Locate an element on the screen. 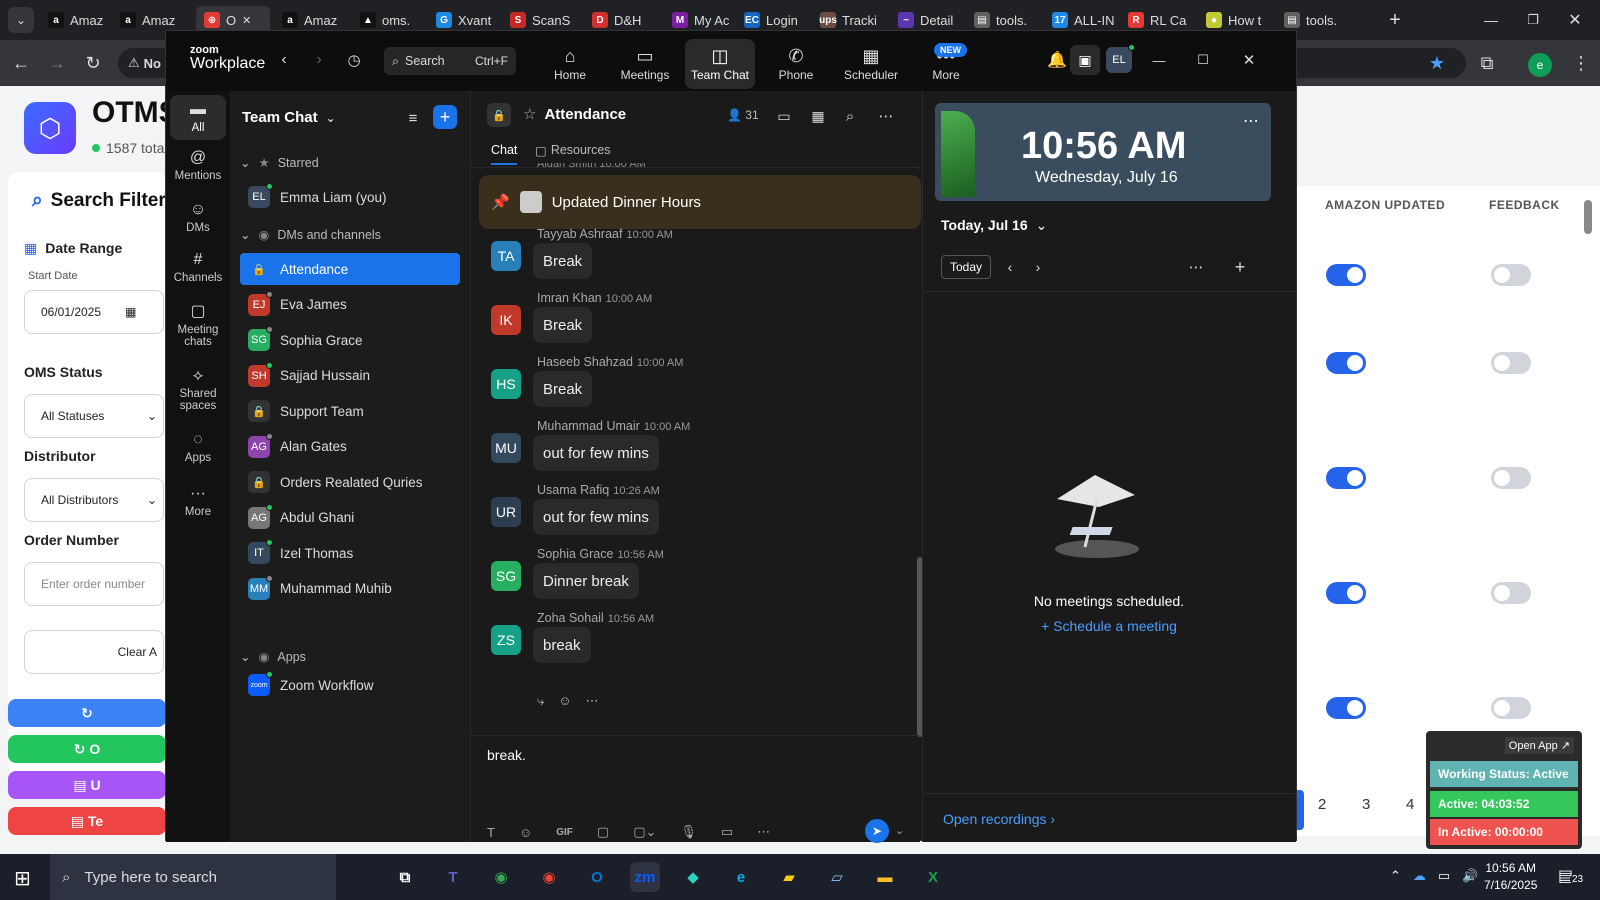 The height and width of the screenshot is (900, 1600). nav-home: ⌂ Home is located at coordinates (570, 64).